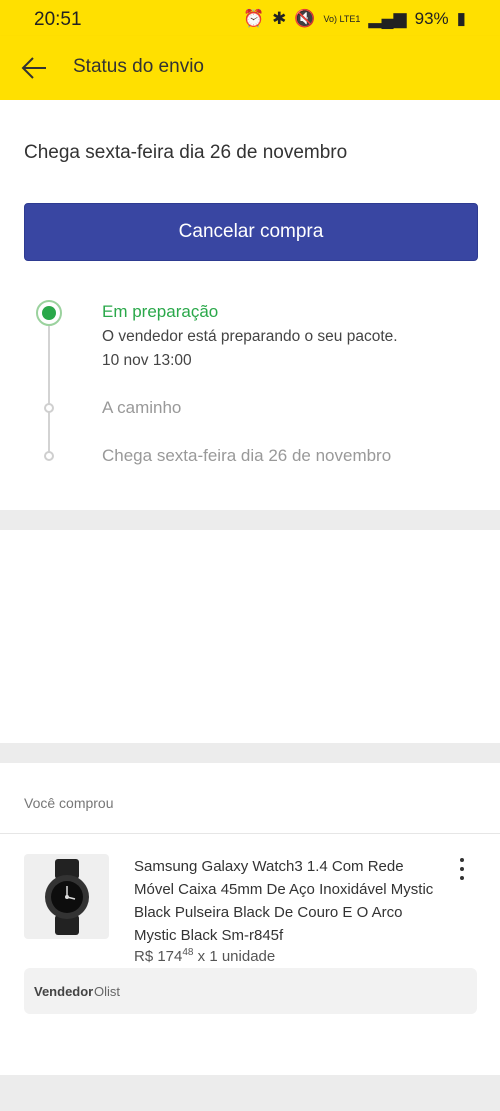  I want to click on timeline-active-dot, so click(49, 313).